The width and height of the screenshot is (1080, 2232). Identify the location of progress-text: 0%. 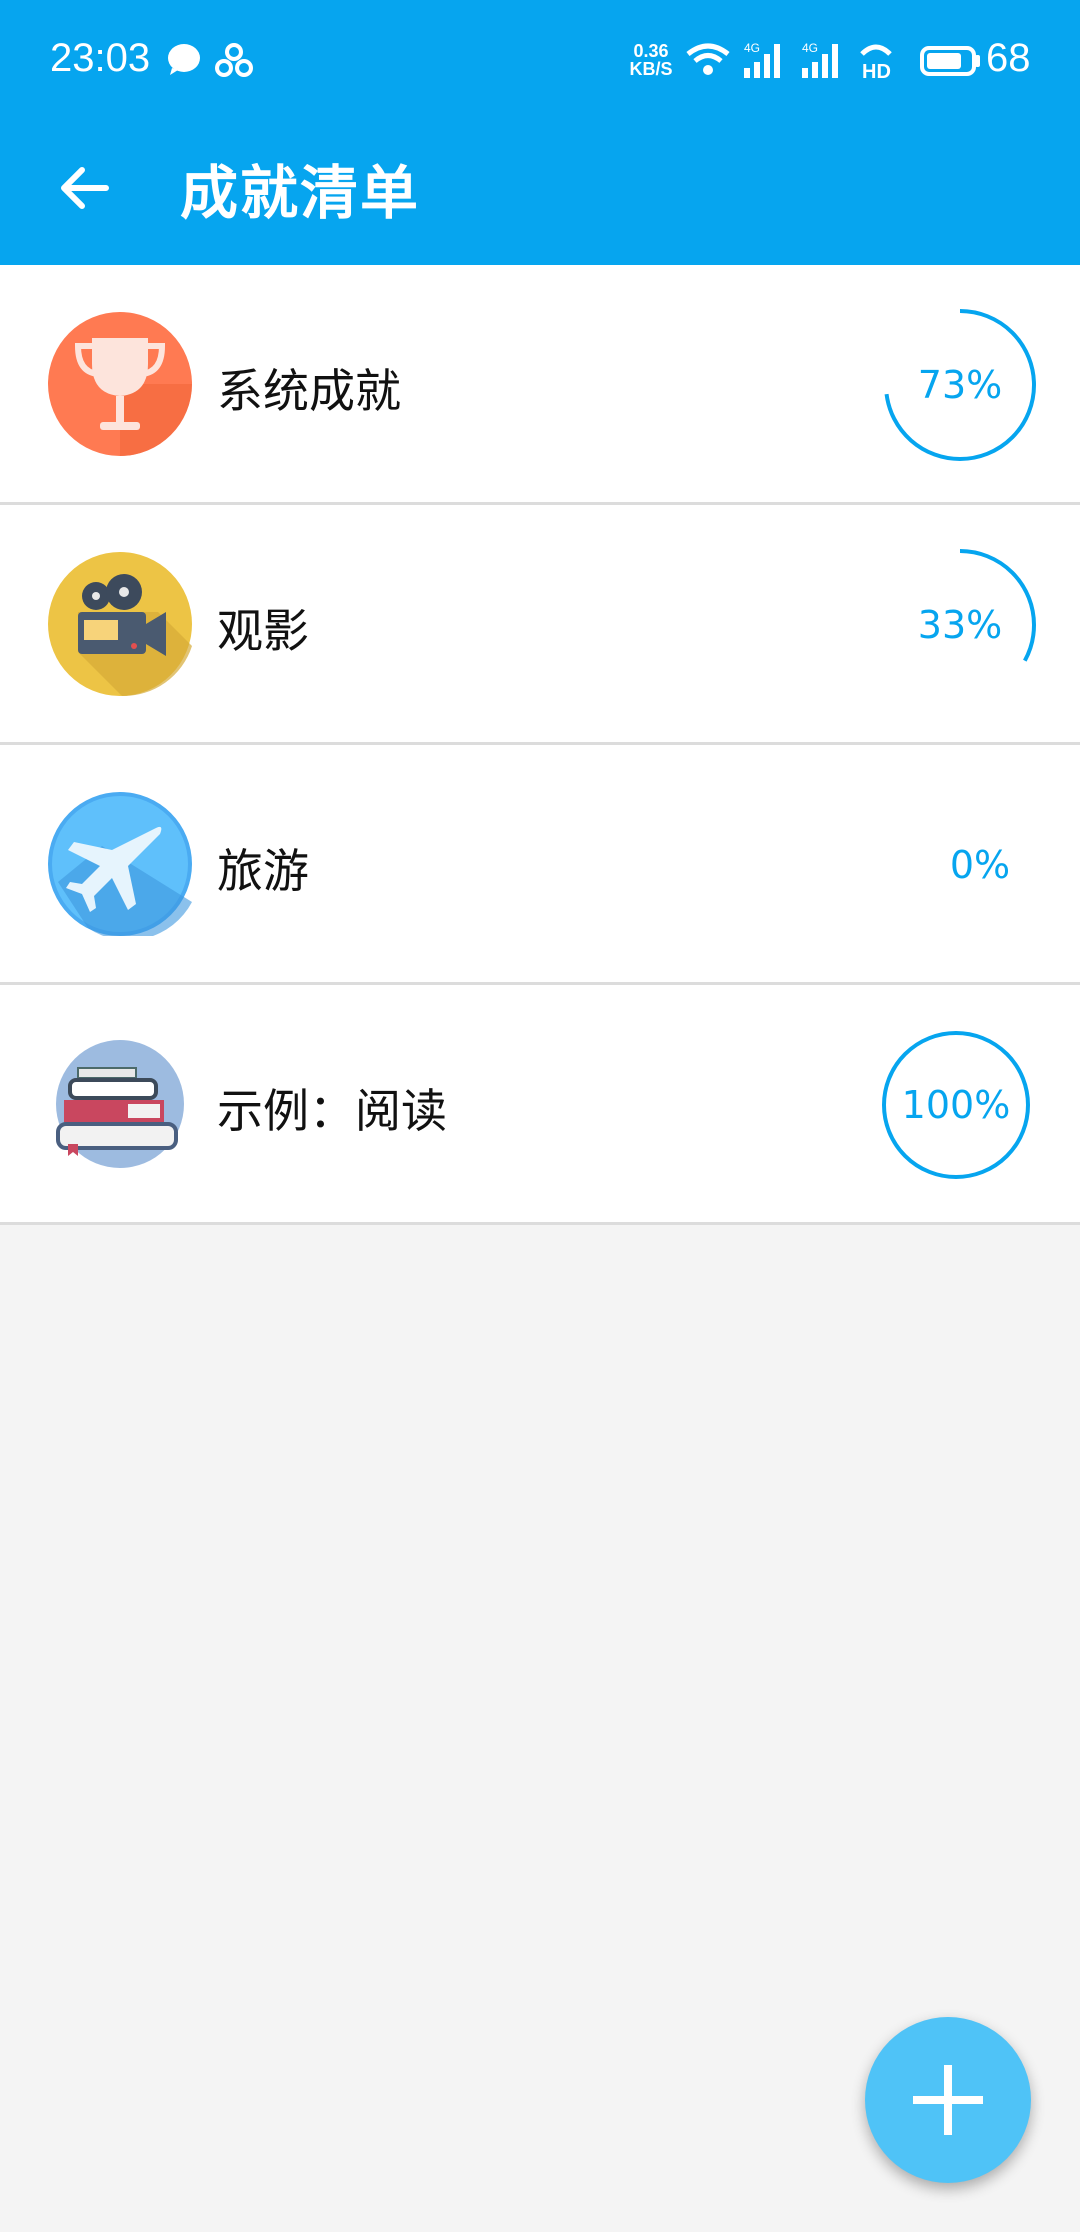
(980, 865).